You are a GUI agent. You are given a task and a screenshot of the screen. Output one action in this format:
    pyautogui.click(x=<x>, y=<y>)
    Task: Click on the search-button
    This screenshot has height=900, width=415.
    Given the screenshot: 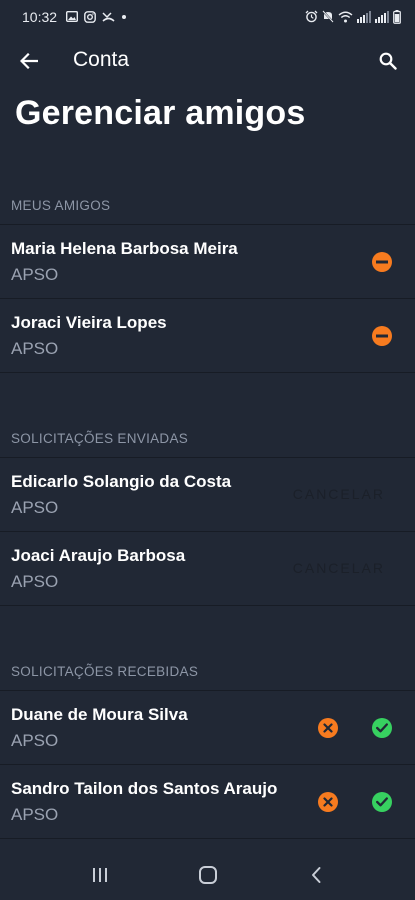 What is the action you would take?
    pyautogui.click(x=388, y=61)
    